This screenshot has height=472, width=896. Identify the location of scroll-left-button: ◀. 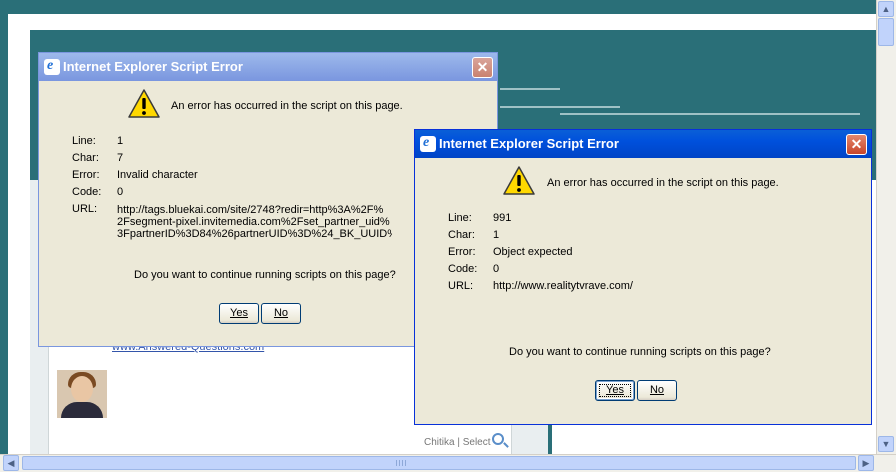
(11, 463).